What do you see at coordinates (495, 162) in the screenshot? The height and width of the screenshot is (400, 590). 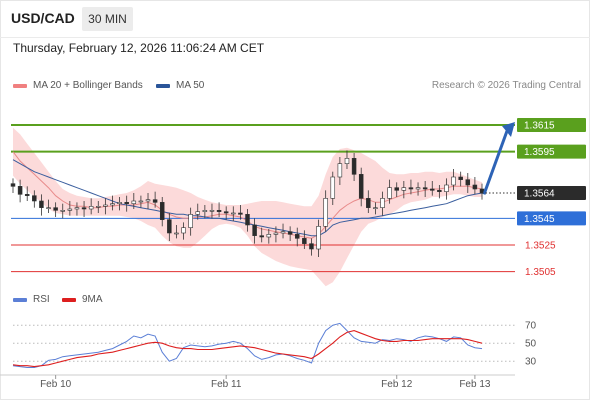 I see `forecast-arrow-shaft` at bounding box center [495, 162].